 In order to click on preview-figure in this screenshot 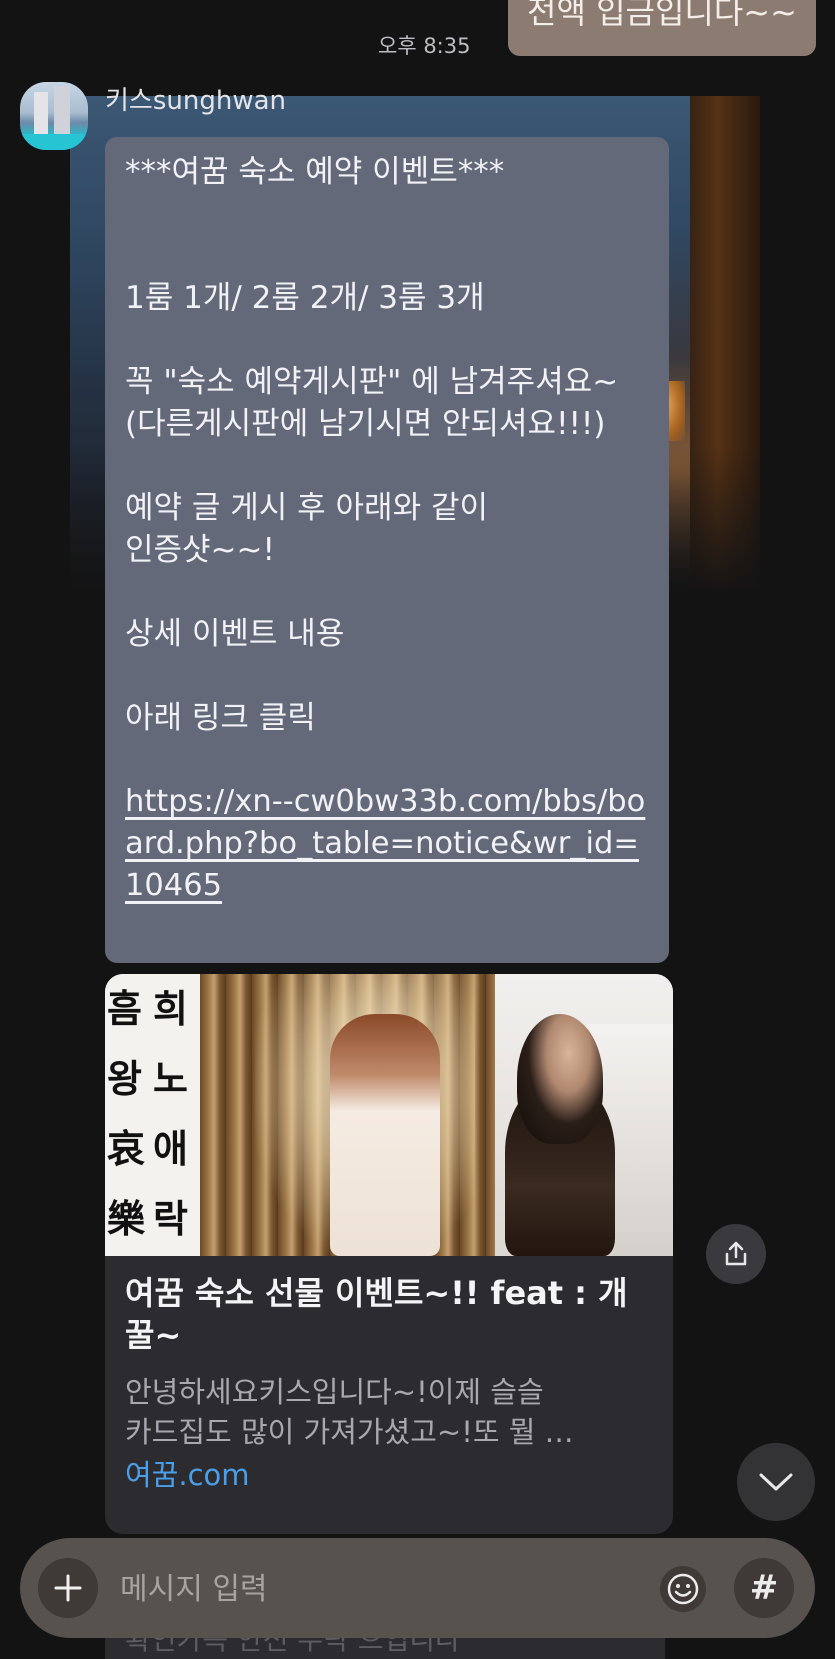, I will do `click(385, 1135)`.